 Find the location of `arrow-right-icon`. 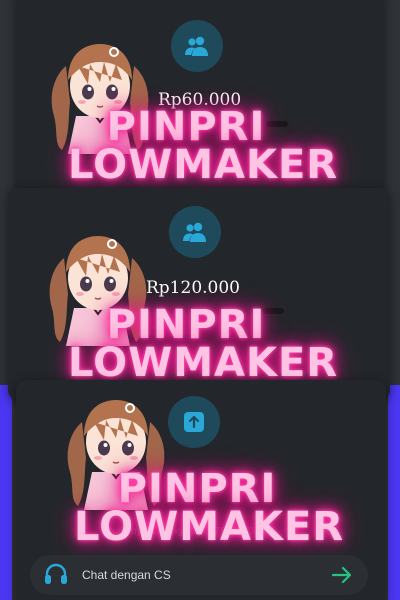

arrow-right-icon is located at coordinates (342, 575).